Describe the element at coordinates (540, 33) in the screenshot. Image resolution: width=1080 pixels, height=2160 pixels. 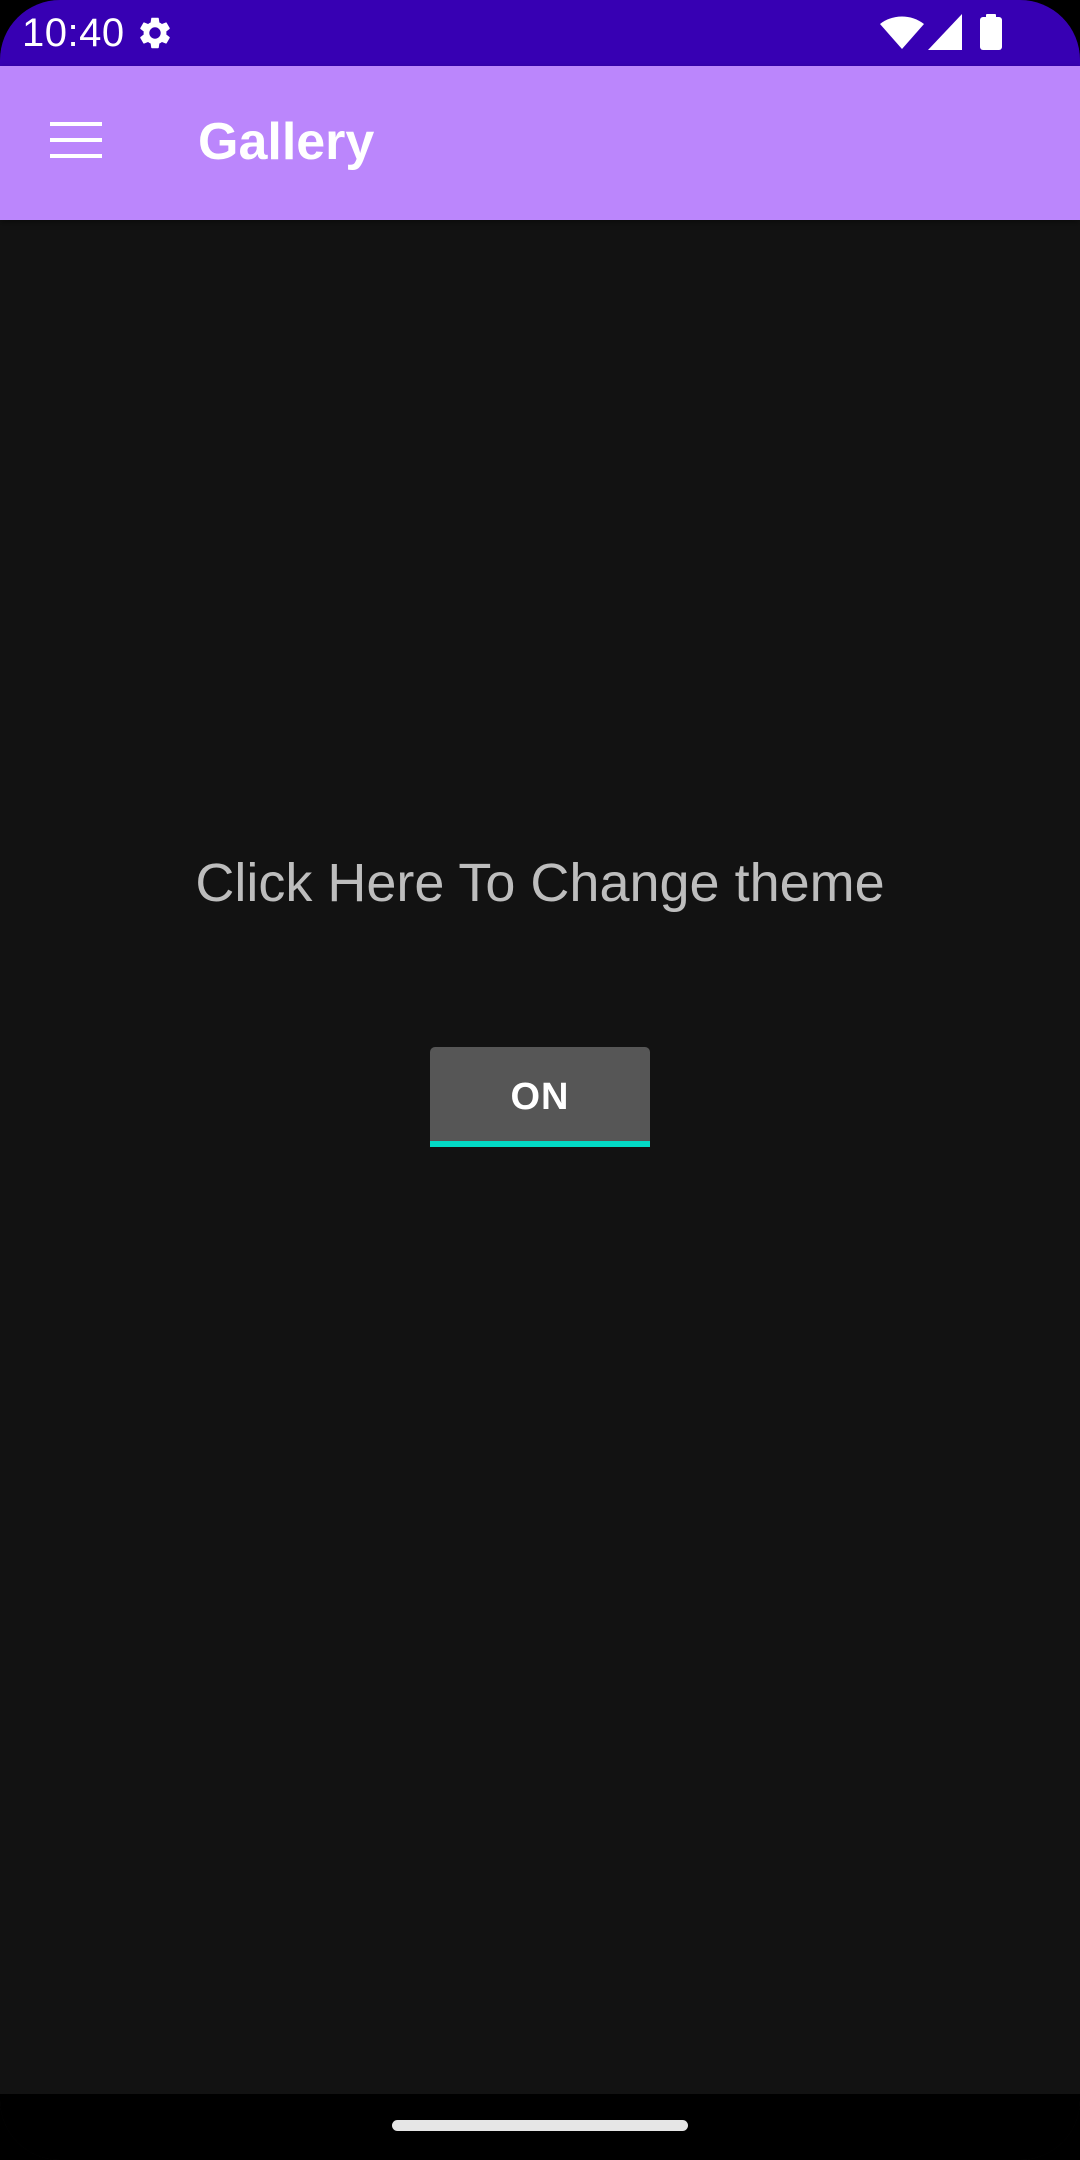
I see `status-bar: 10:40` at that location.